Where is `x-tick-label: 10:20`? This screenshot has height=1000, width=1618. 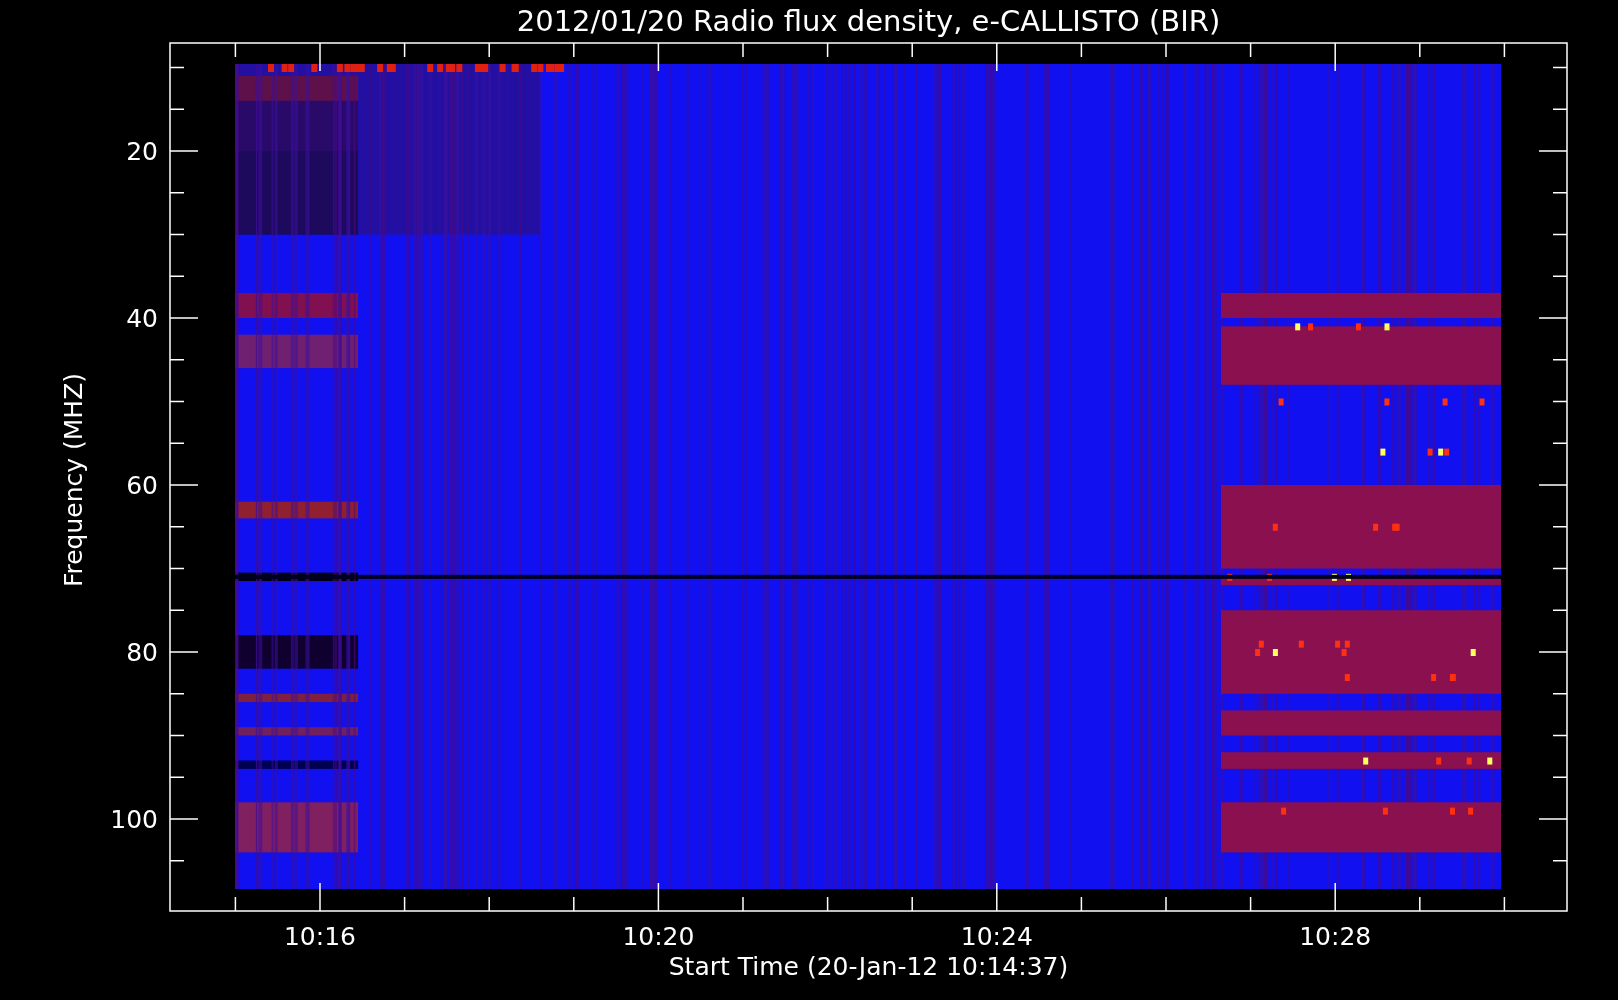
x-tick-label: 10:20 is located at coordinates (658, 936).